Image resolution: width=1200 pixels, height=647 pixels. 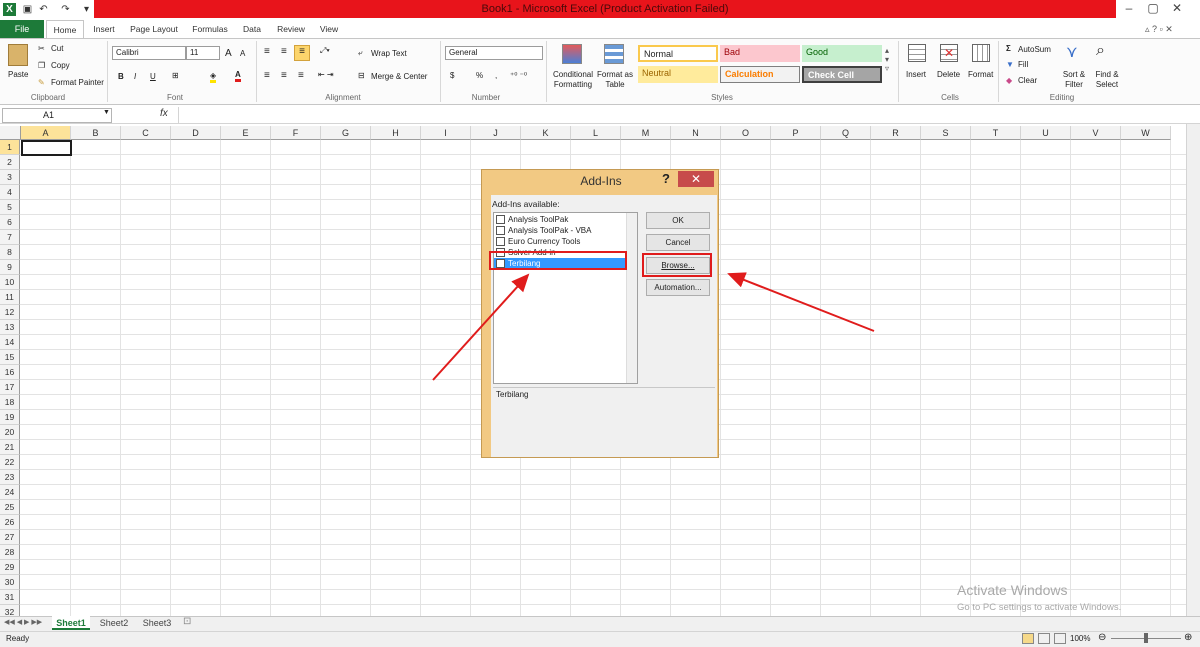 What do you see at coordinates (801, 302) in the screenshot?
I see `annotation-arrow-right` at bounding box center [801, 302].